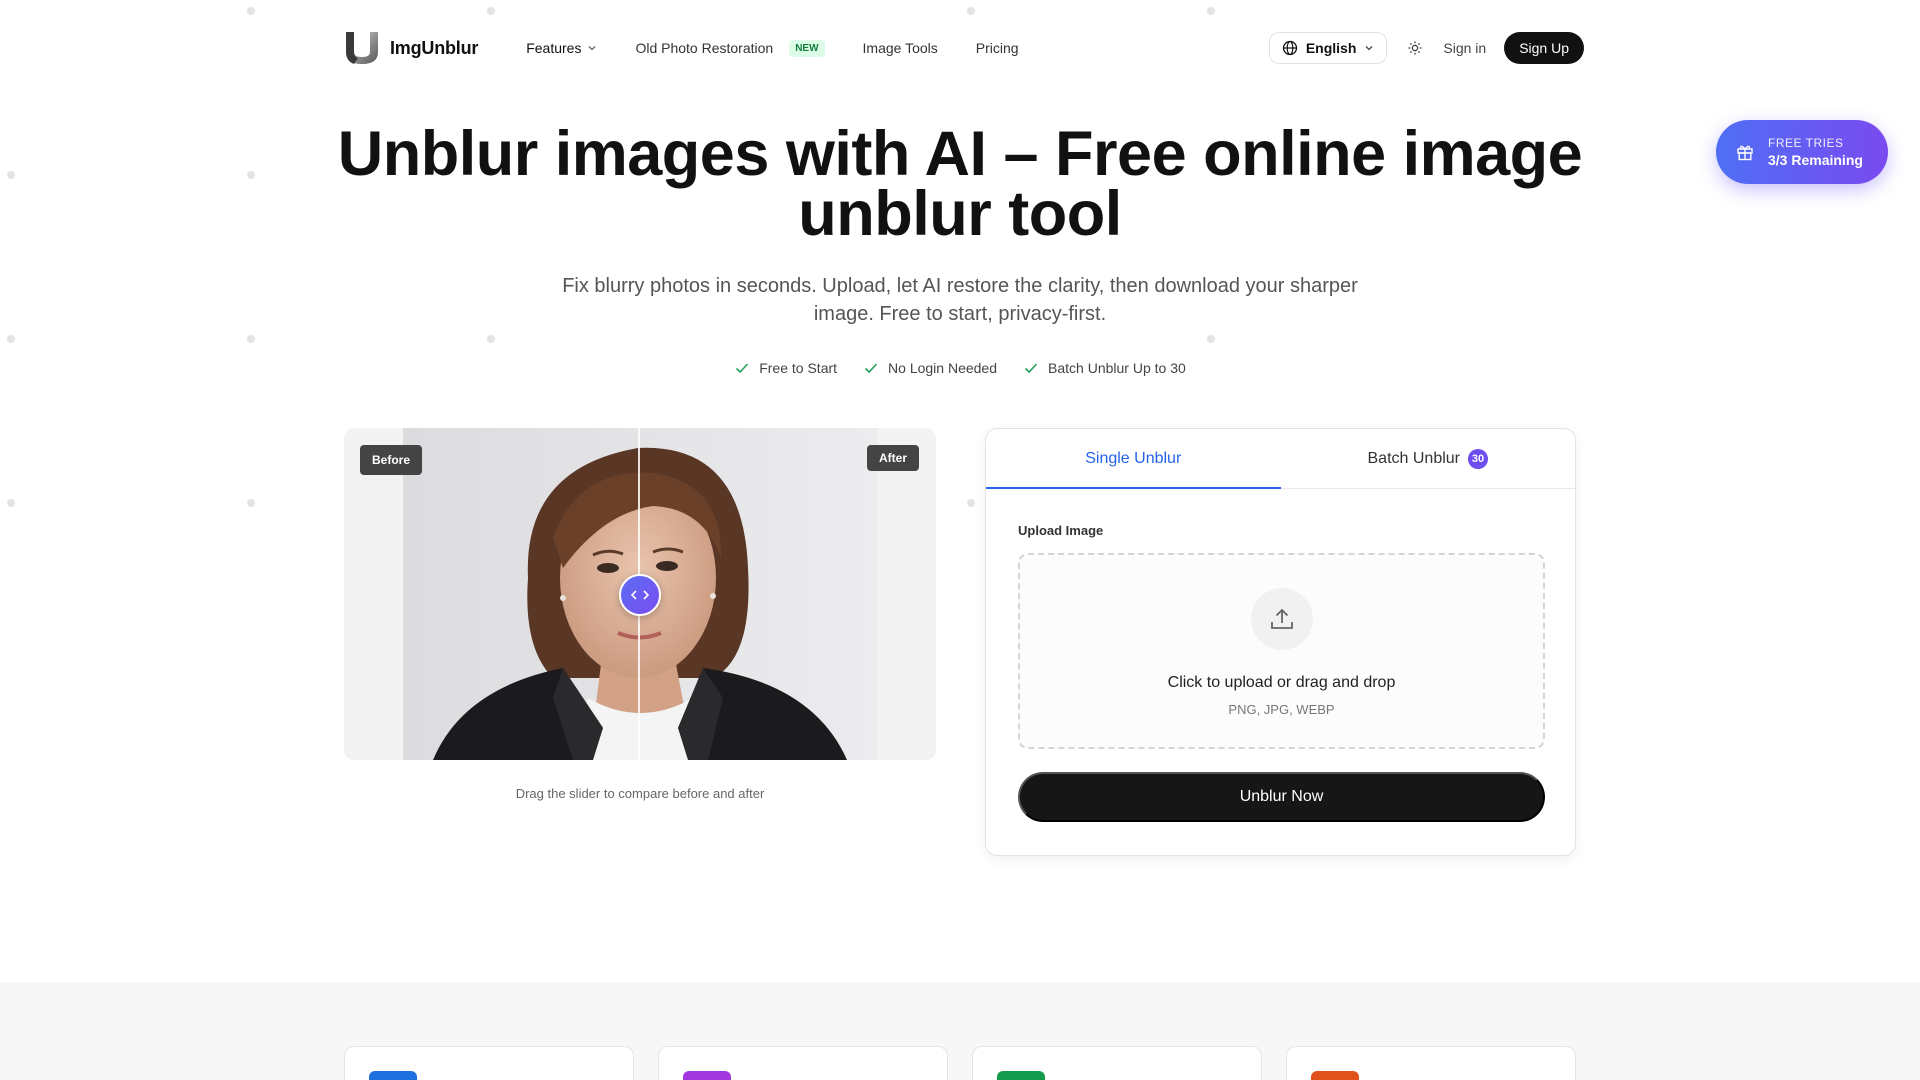 The height and width of the screenshot is (1080, 1920). Describe the element at coordinates (798, 368) in the screenshot. I see `check-label: Free to Start` at that location.